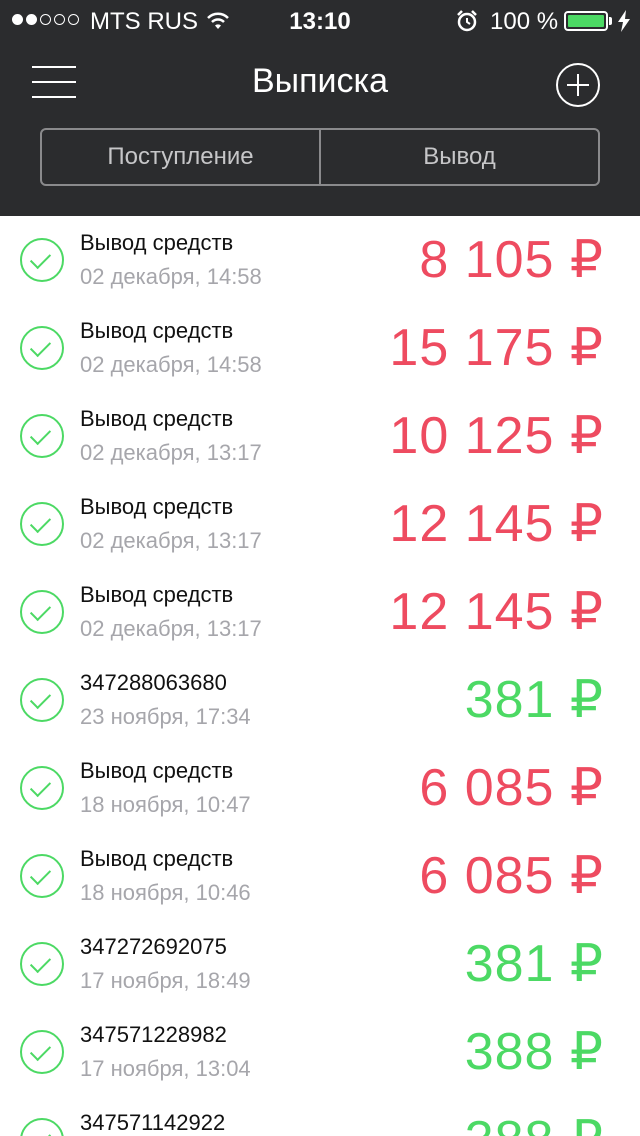  I want to click on transaction-row: 347288063680 23 ноября, 17:34 381 ₽, so click(320, 700).